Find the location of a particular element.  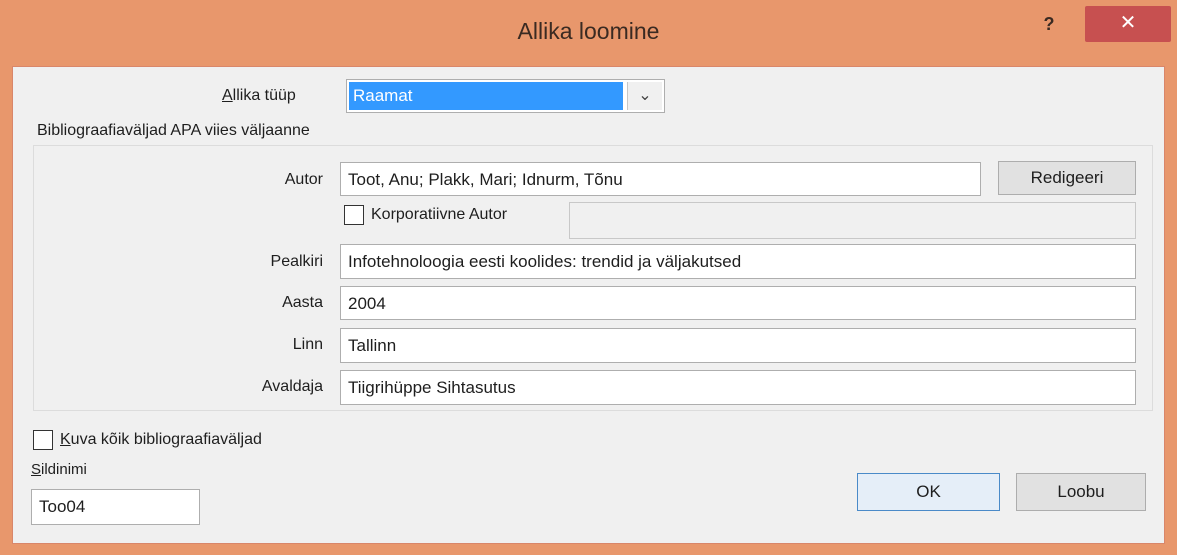

publisher-label: Avaldaja is located at coordinates (292, 386).